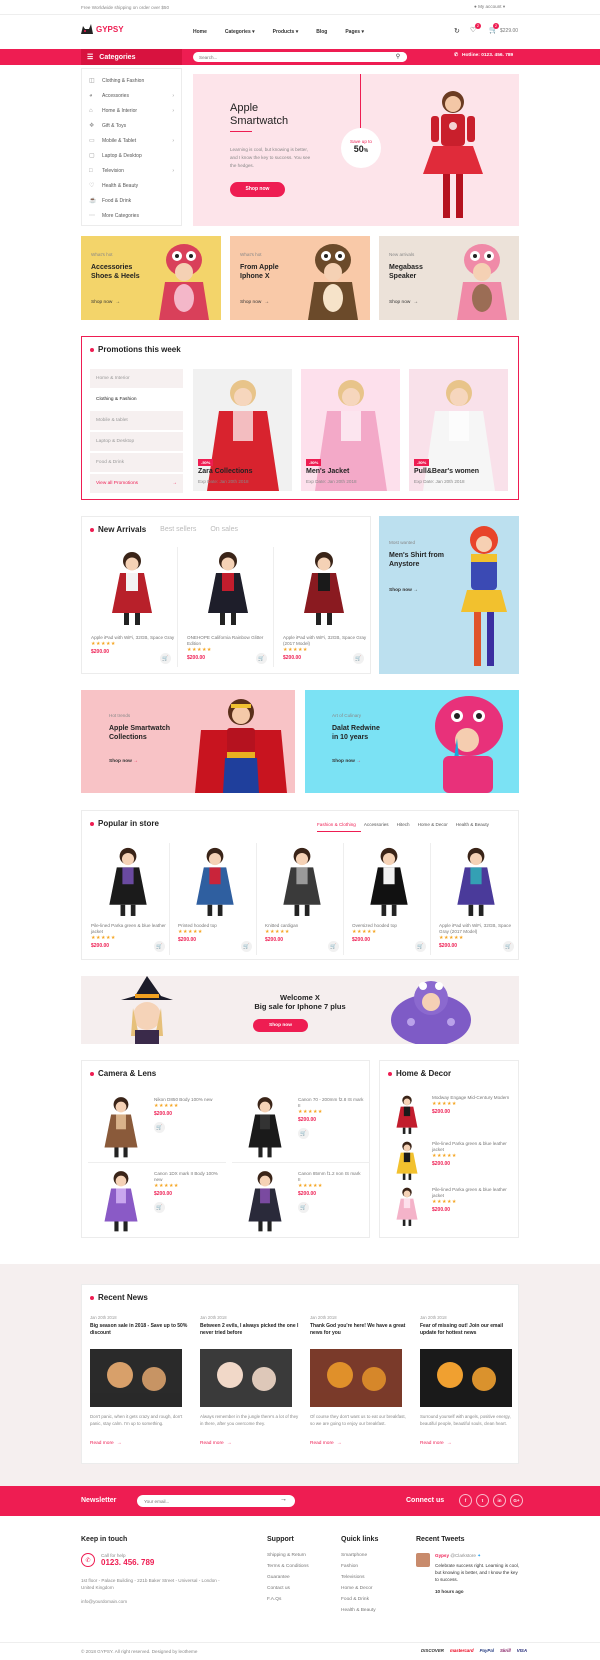  I want to click on sidebar-item: ▭ Mobile & Tablet ›, so click(131, 140).